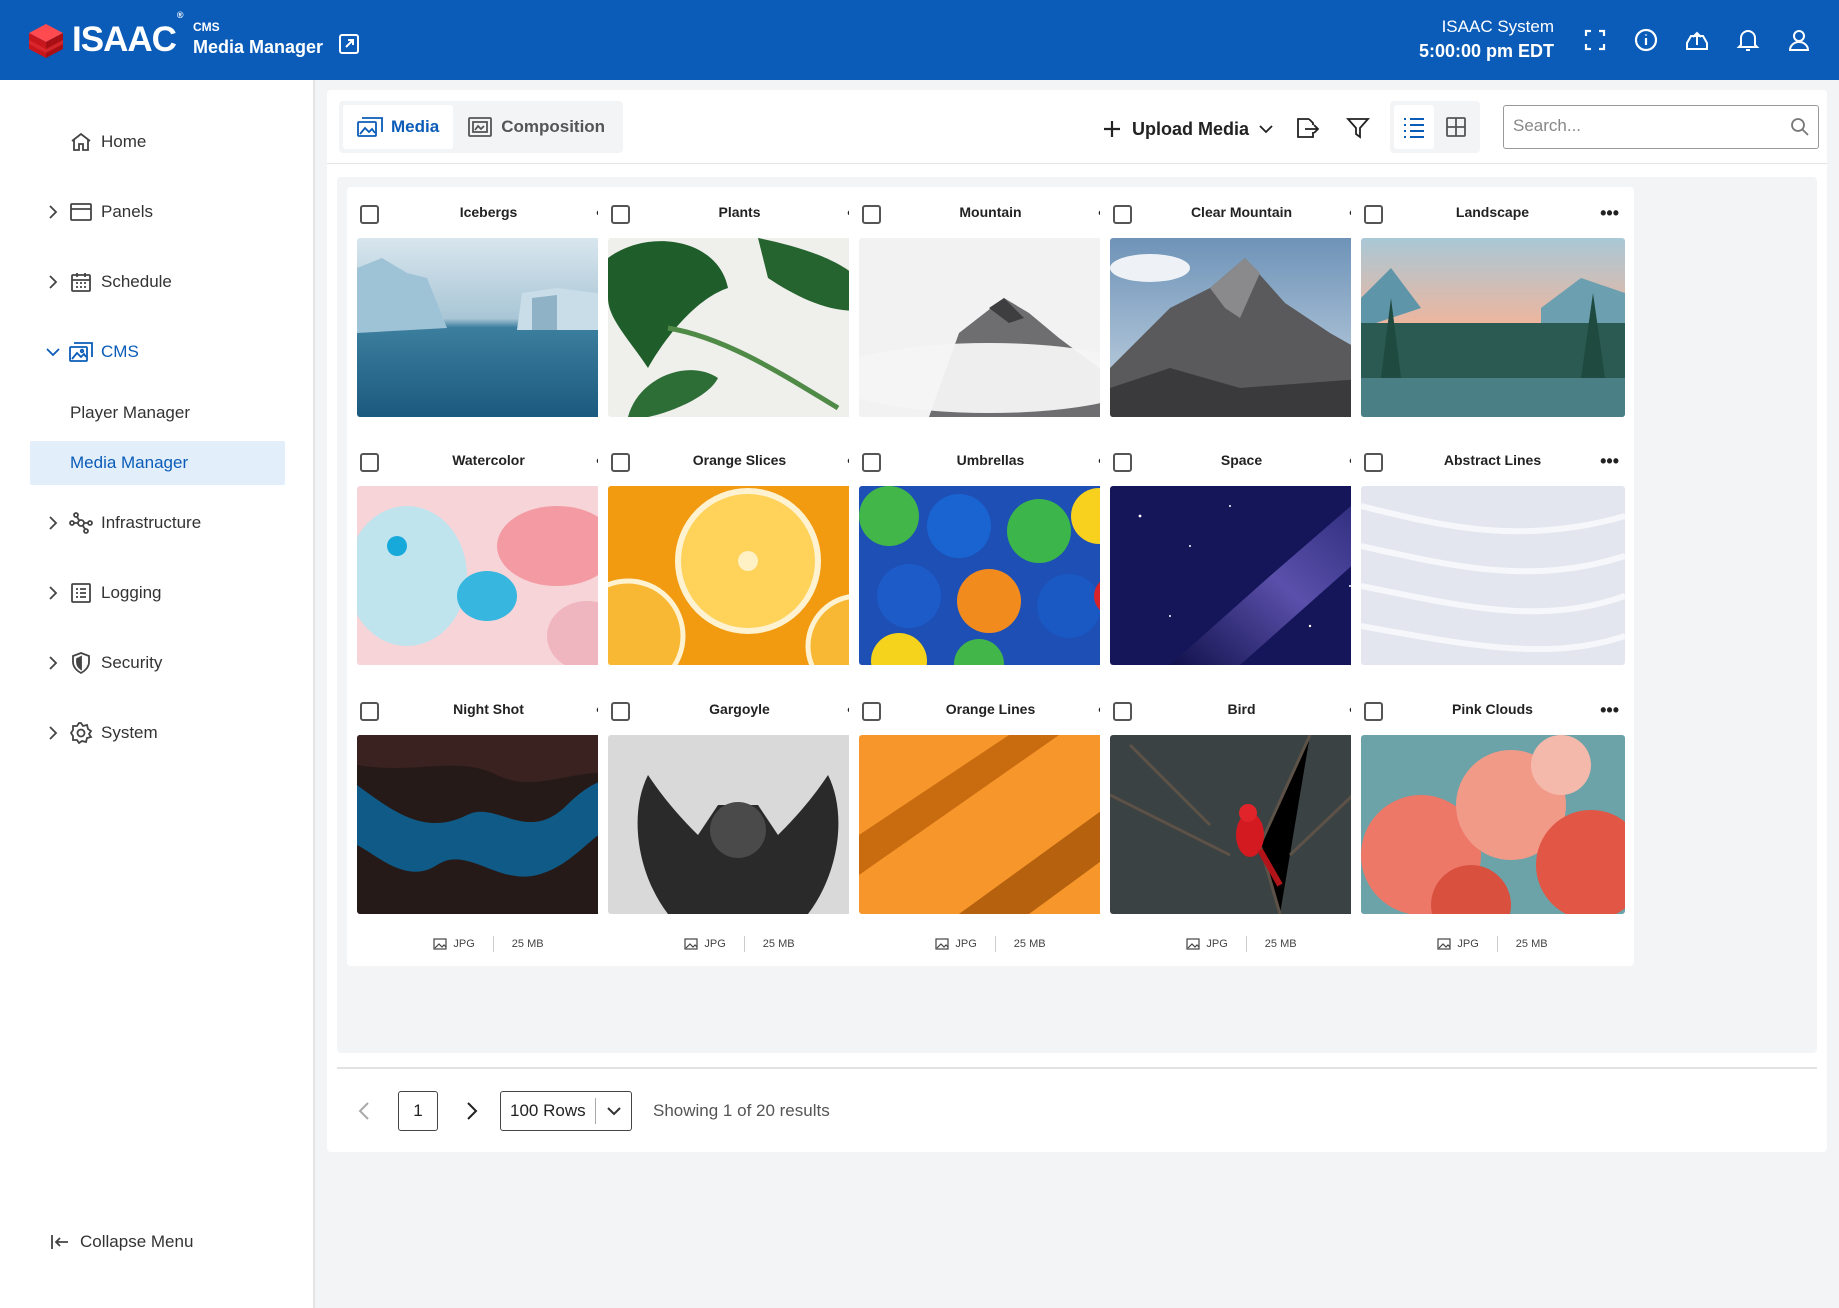 This screenshot has width=1839, height=1308. I want to click on media-card: Umbrellas ••• JPG 25 MB, so click(990, 576).